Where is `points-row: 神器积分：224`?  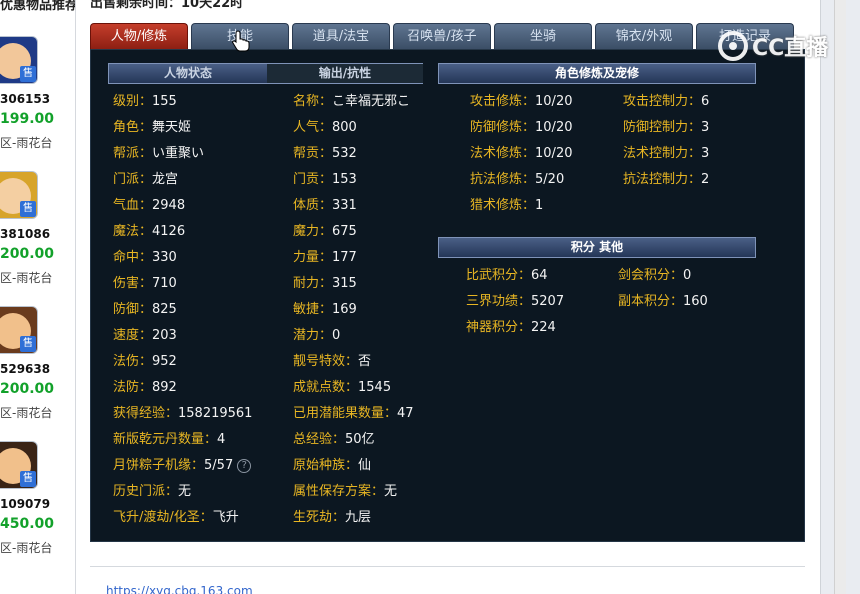 points-row: 神器积分：224 is located at coordinates (511, 328).